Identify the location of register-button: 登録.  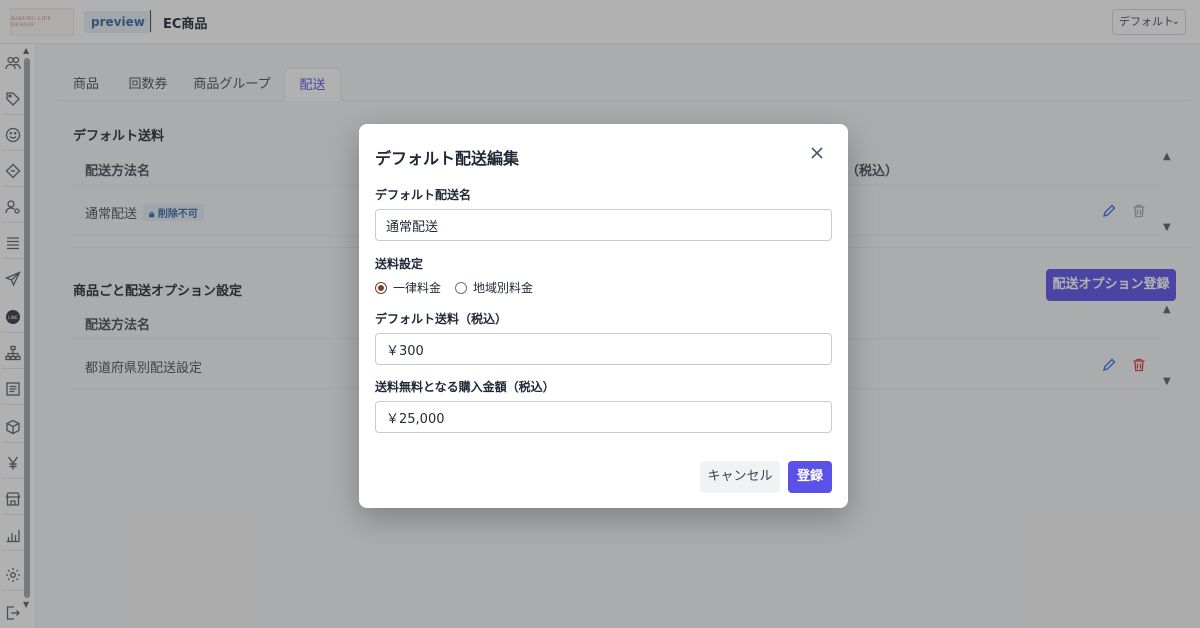
(810, 477).